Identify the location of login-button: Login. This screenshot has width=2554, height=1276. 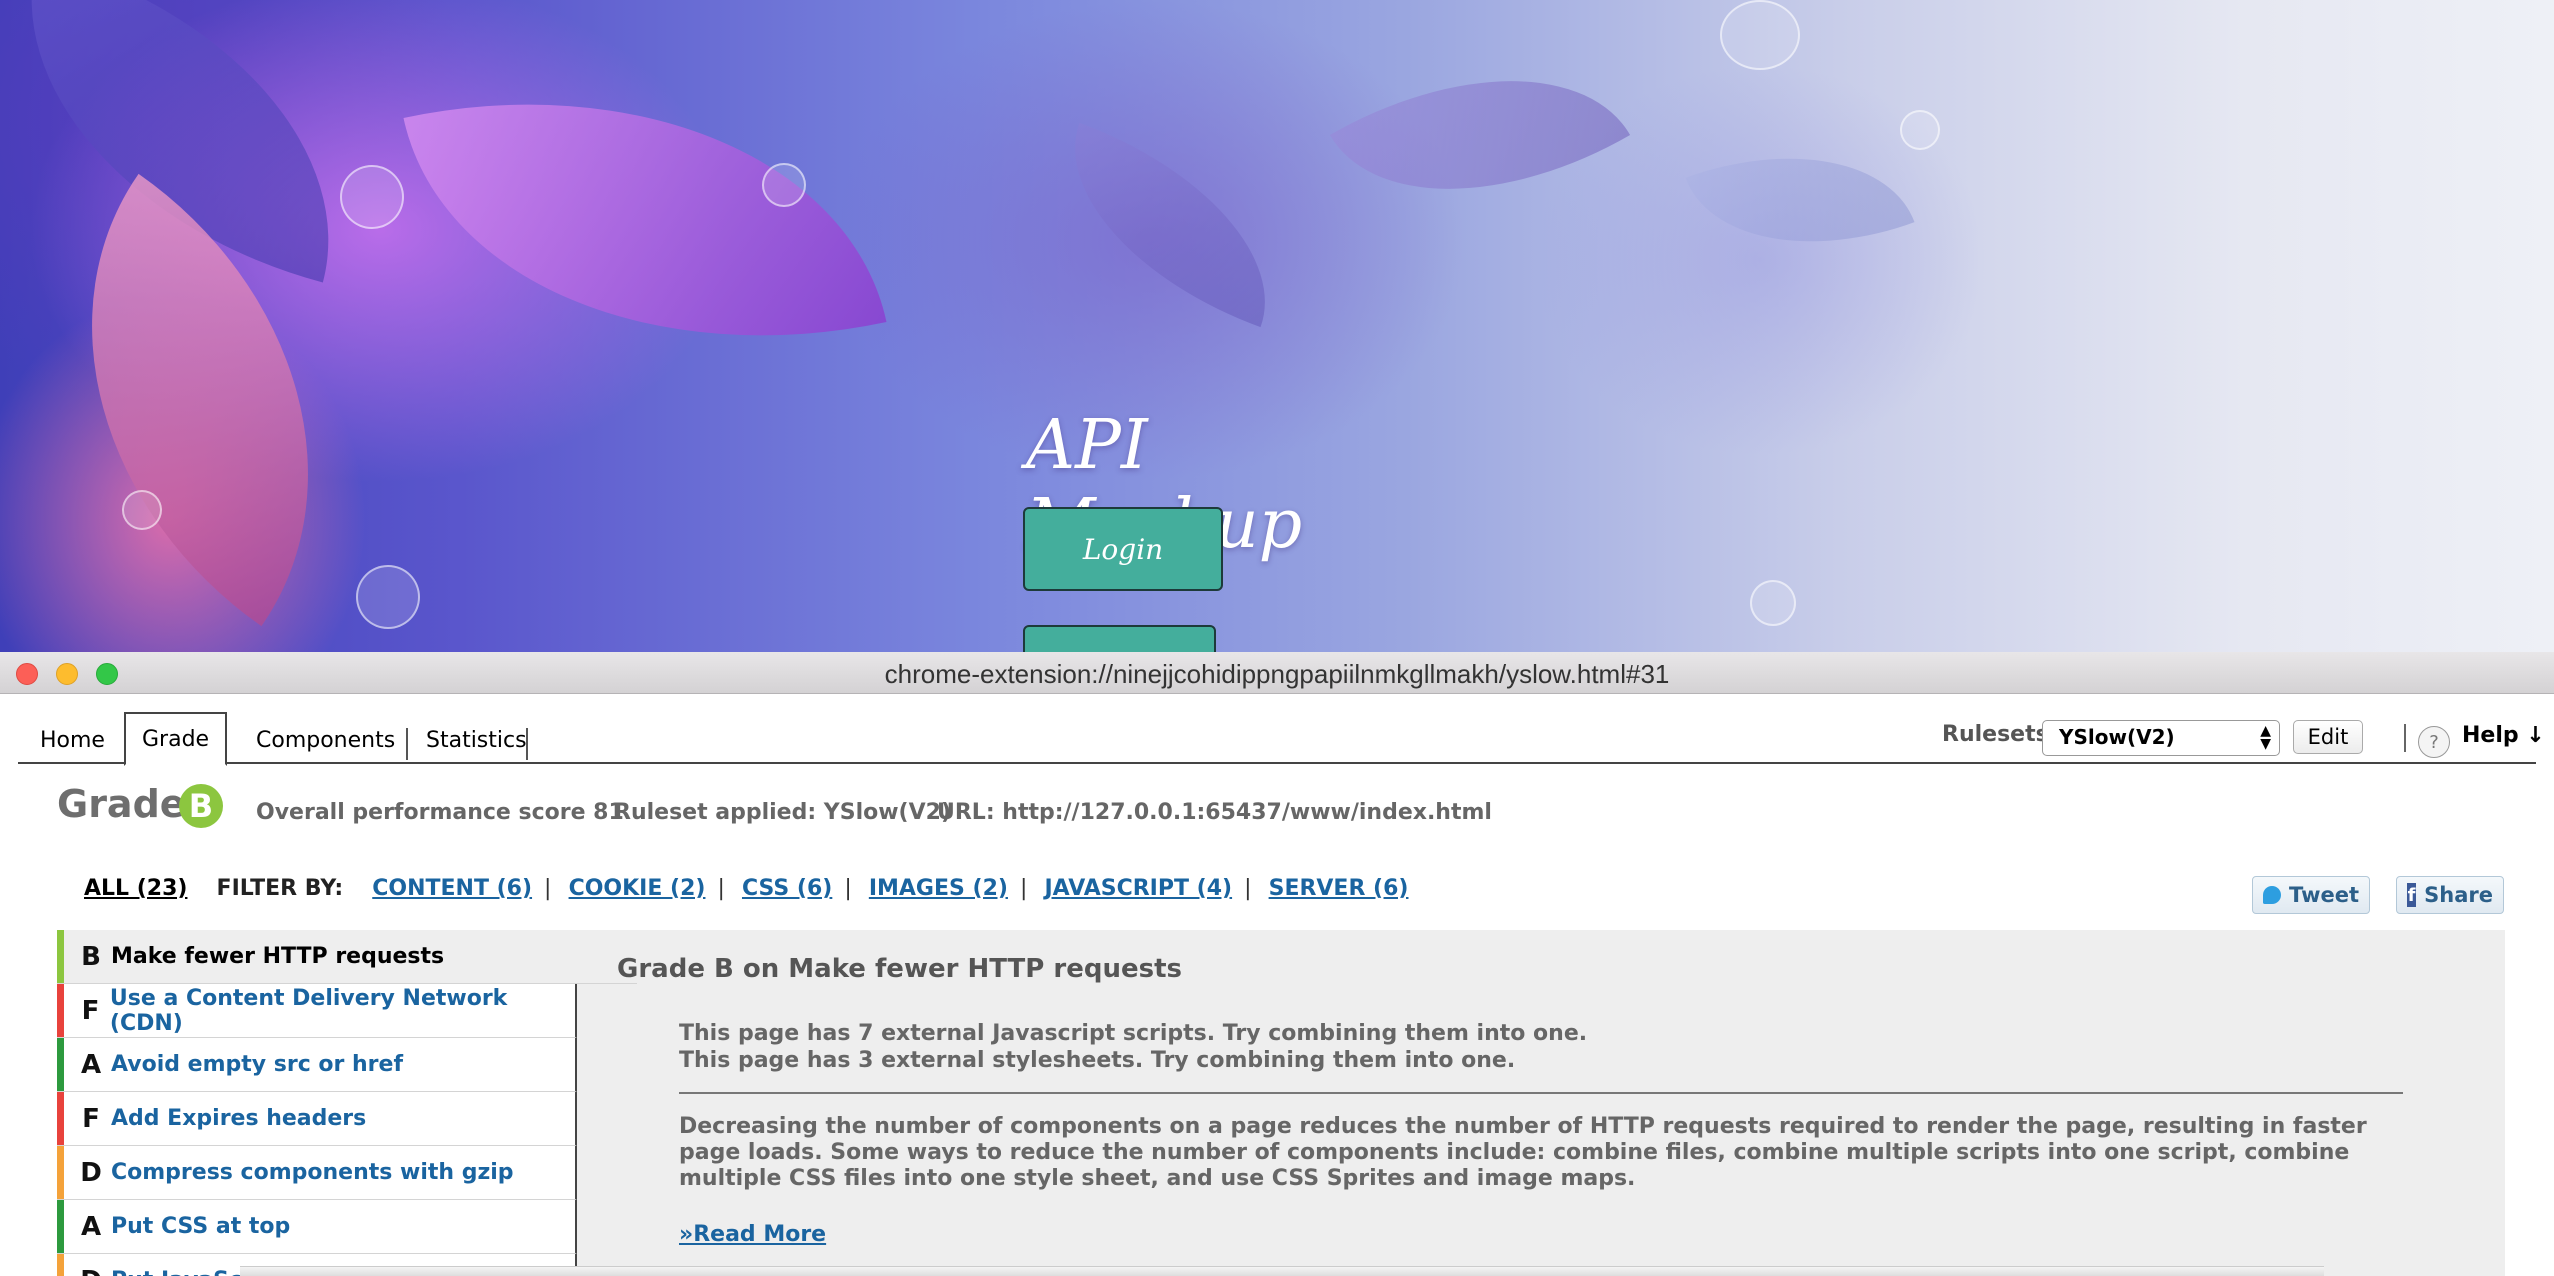
(1123, 549).